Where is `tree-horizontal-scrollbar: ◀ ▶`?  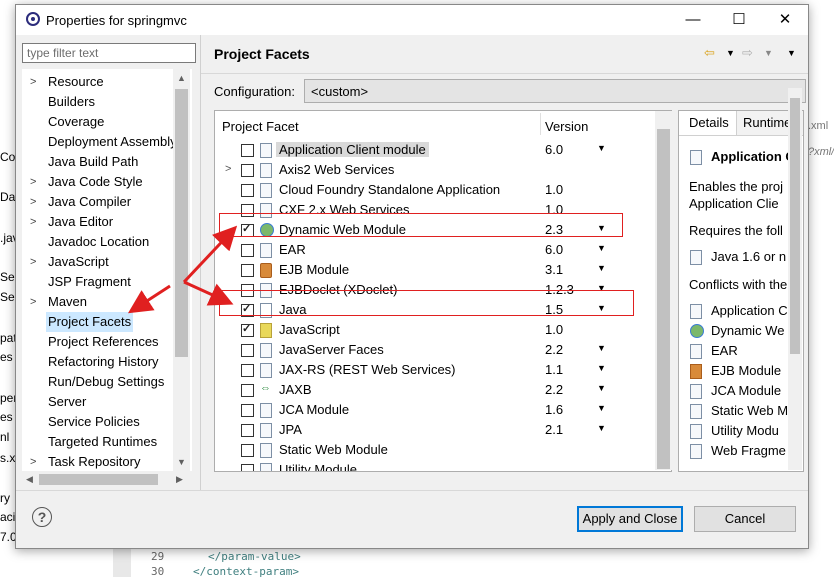
tree-horizontal-scrollbar: ◀ ▶ is located at coordinates (106, 479).